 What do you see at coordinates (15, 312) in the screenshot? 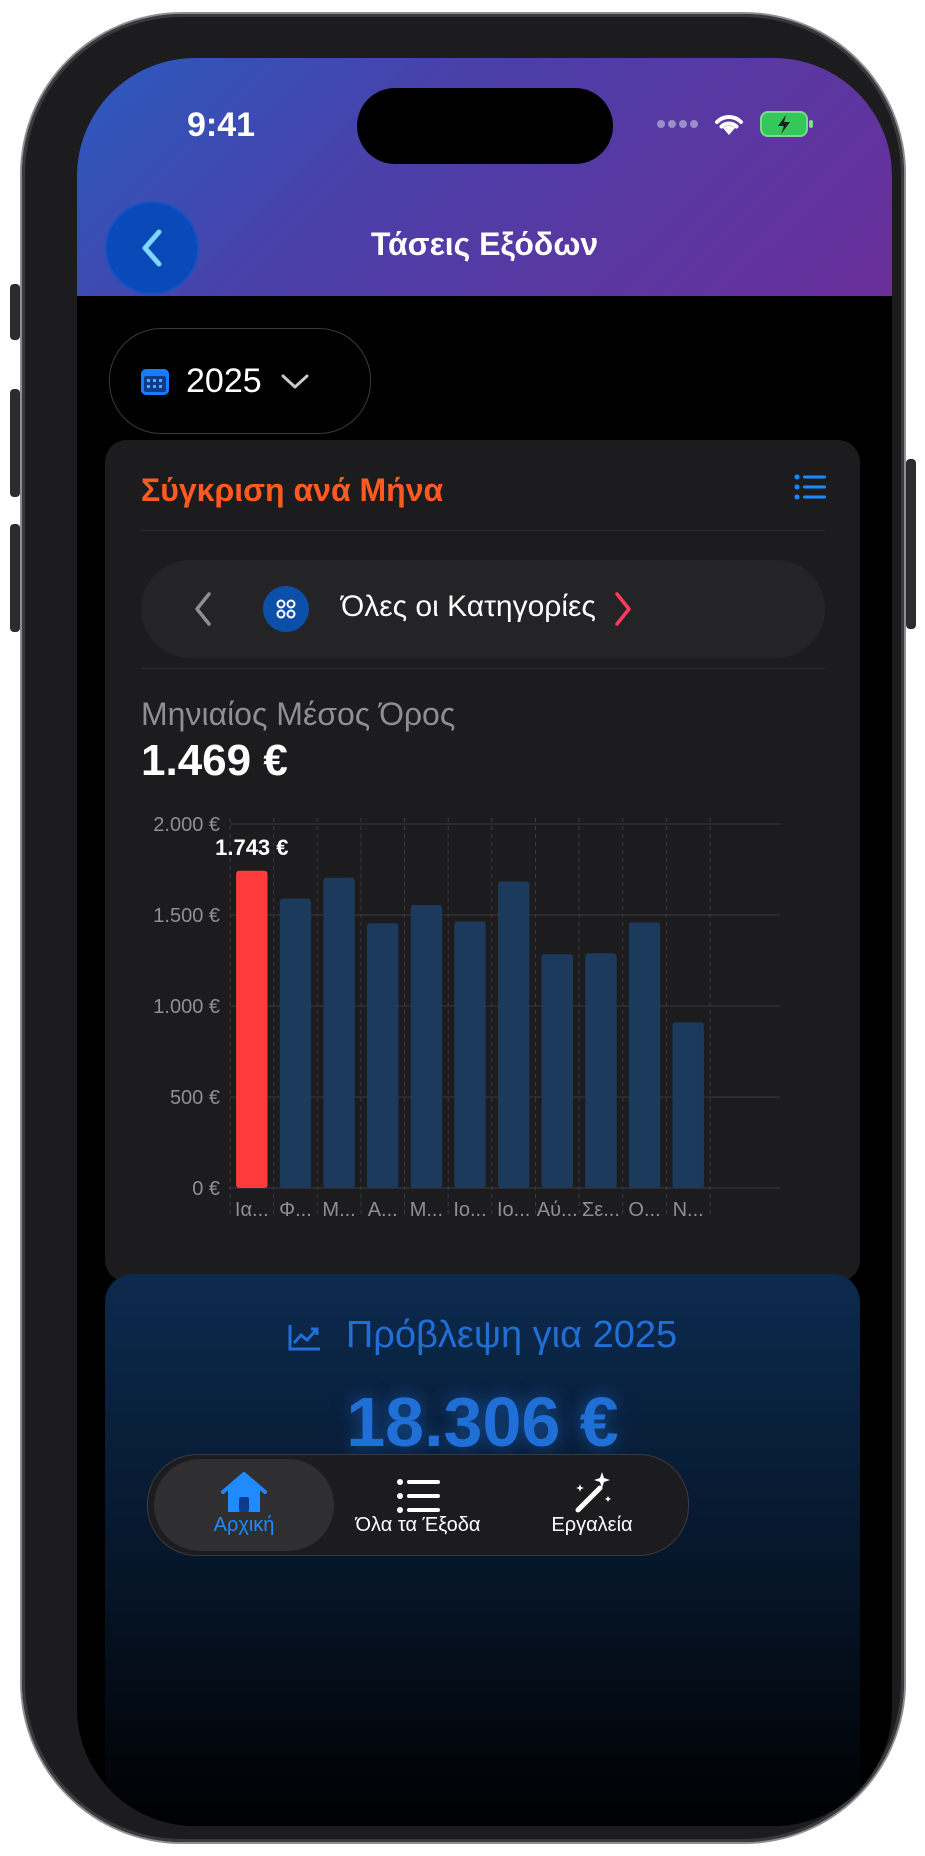
I see `action-button` at bounding box center [15, 312].